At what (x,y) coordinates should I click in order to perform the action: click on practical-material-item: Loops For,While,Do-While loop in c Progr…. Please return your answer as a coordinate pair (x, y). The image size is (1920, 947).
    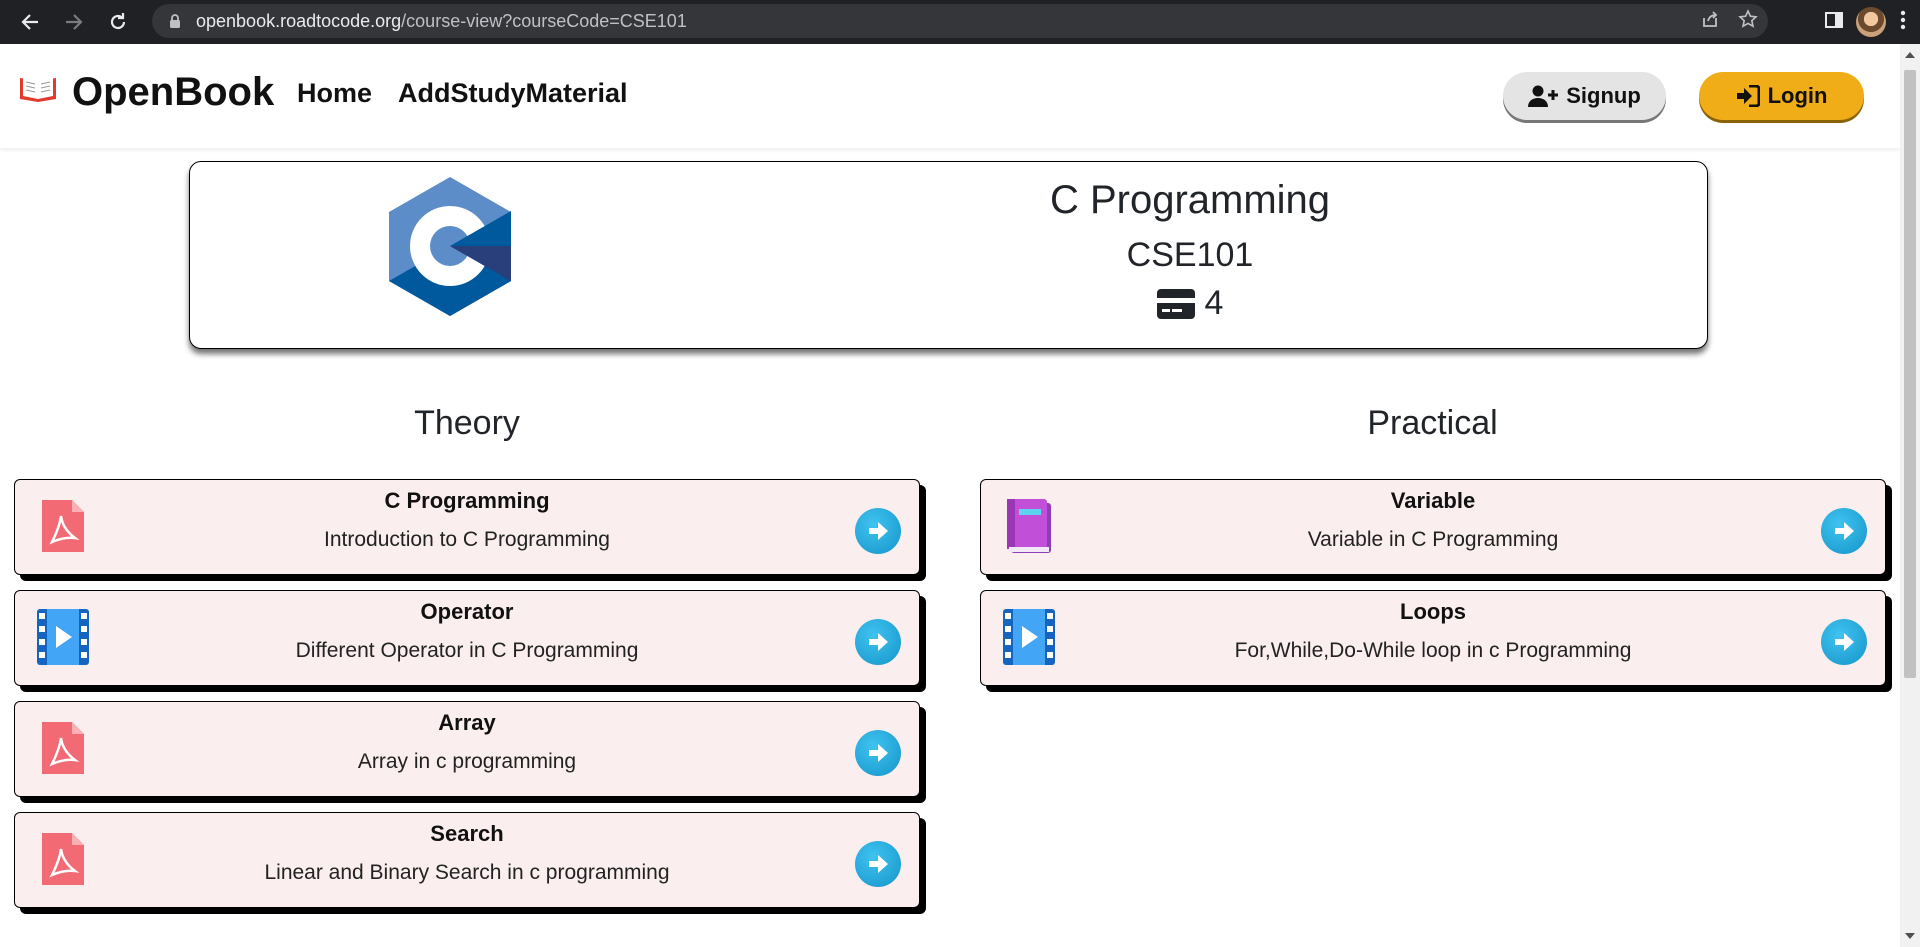
    Looking at the image, I should click on (1433, 638).